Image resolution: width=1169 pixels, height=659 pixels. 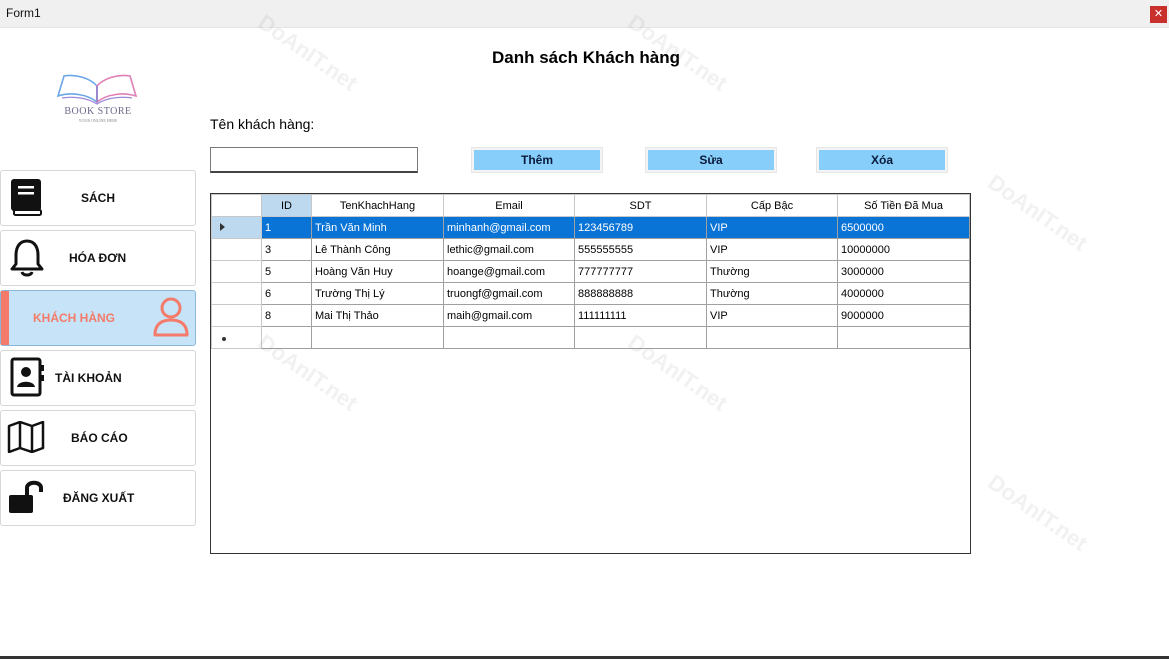 What do you see at coordinates (377, 271) in the screenshot?
I see `table-cell: Hoàng Văn Huy` at bounding box center [377, 271].